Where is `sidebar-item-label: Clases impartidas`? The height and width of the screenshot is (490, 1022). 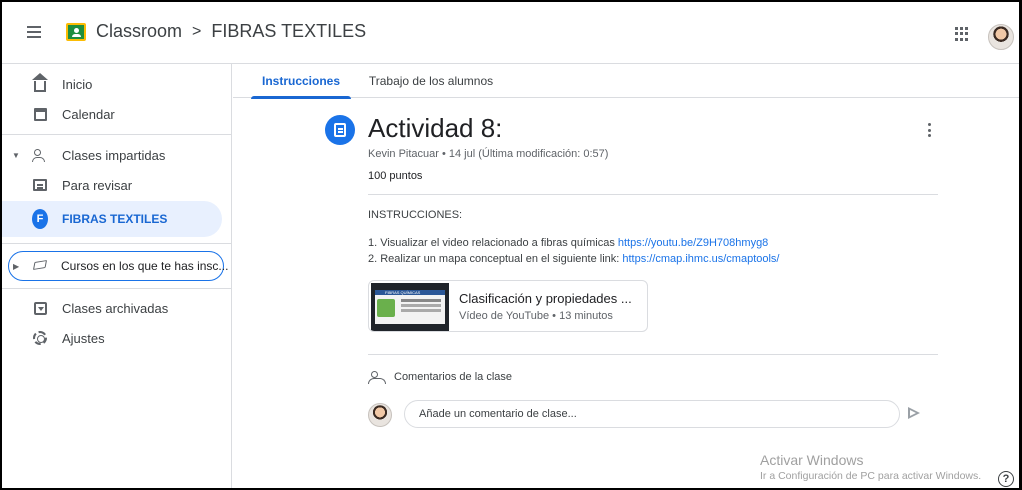
sidebar-item-label: Clases impartidas is located at coordinates (114, 155).